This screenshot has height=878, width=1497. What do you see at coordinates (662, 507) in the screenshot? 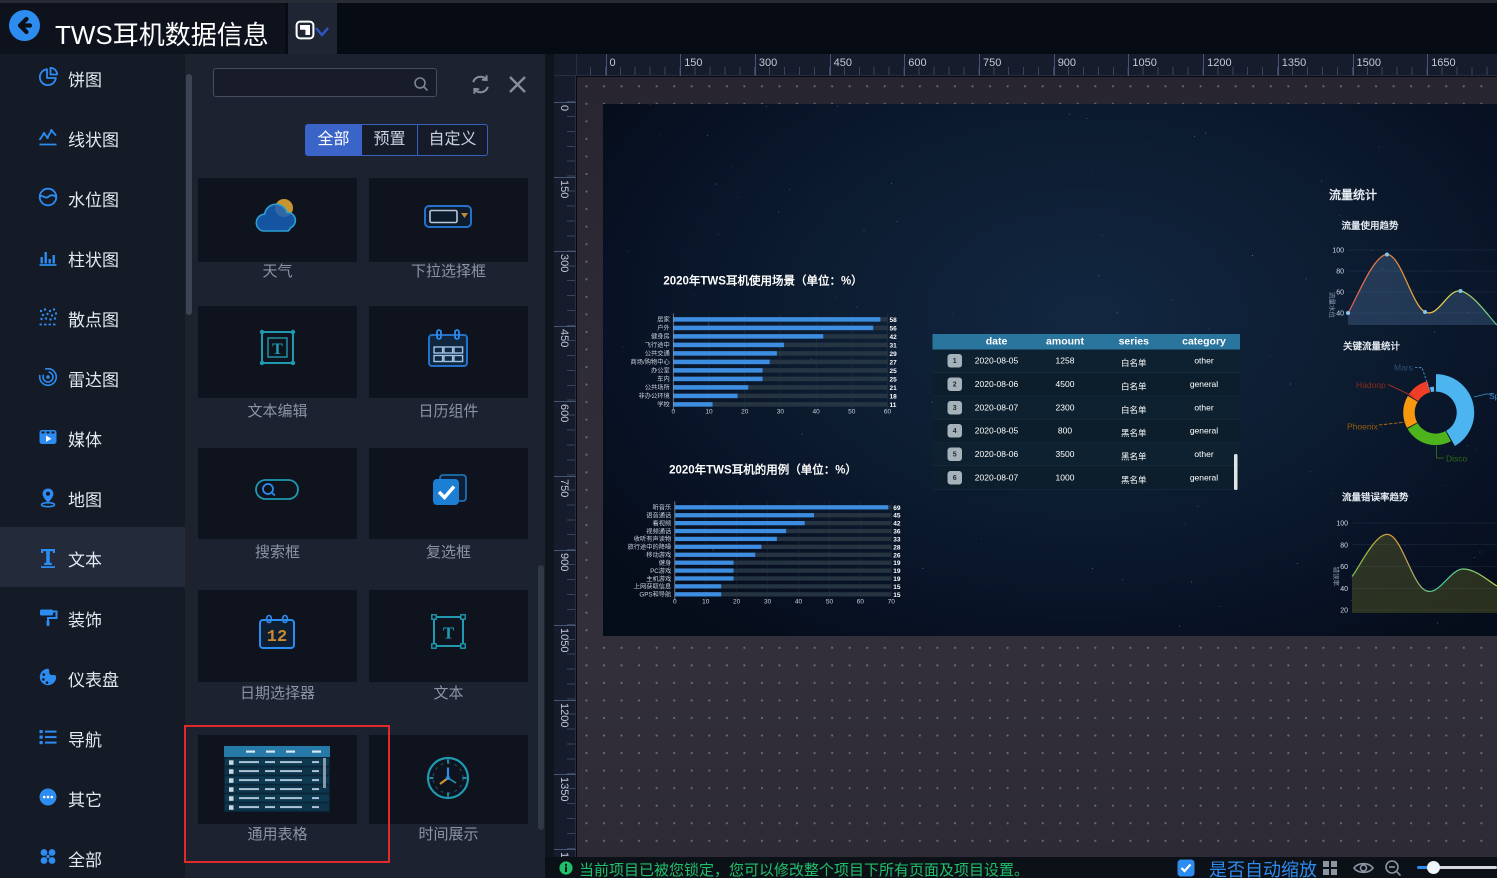
I see `svg-text: 听音乐` at bounding box center [662, 507].